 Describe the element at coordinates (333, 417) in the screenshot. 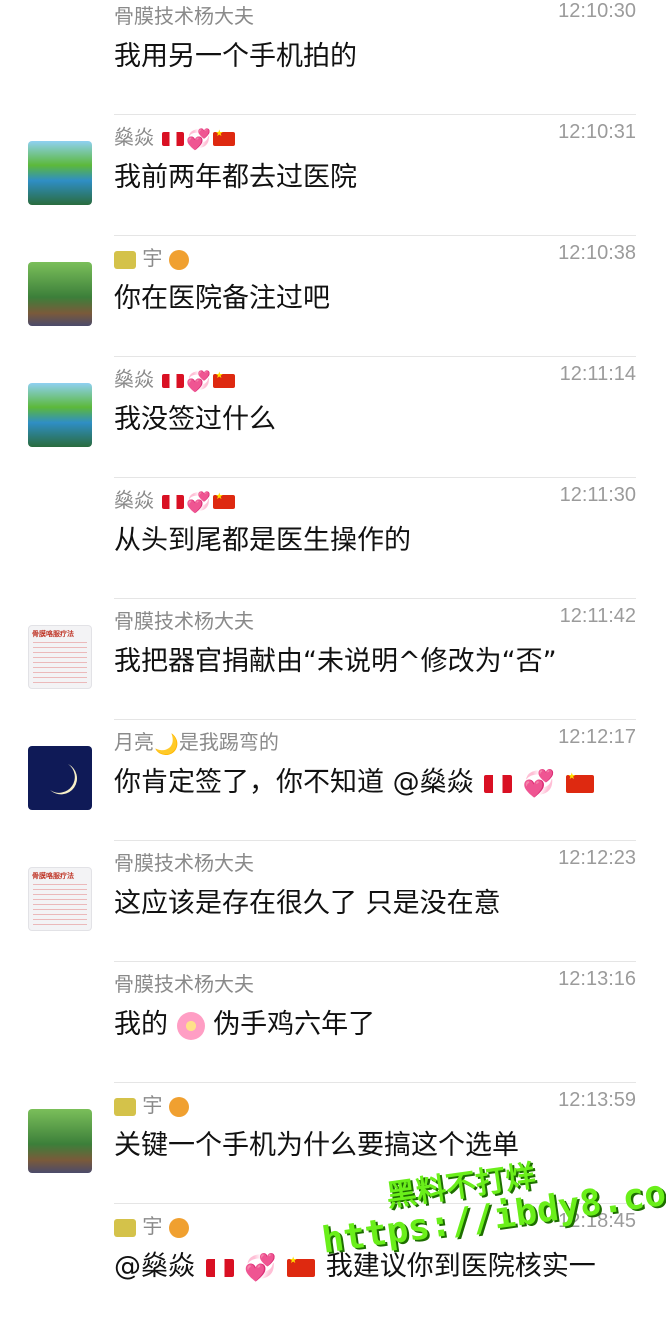

I see `chat-message: 燊焱 💞 12:11:14 我没签过什么` at that location.